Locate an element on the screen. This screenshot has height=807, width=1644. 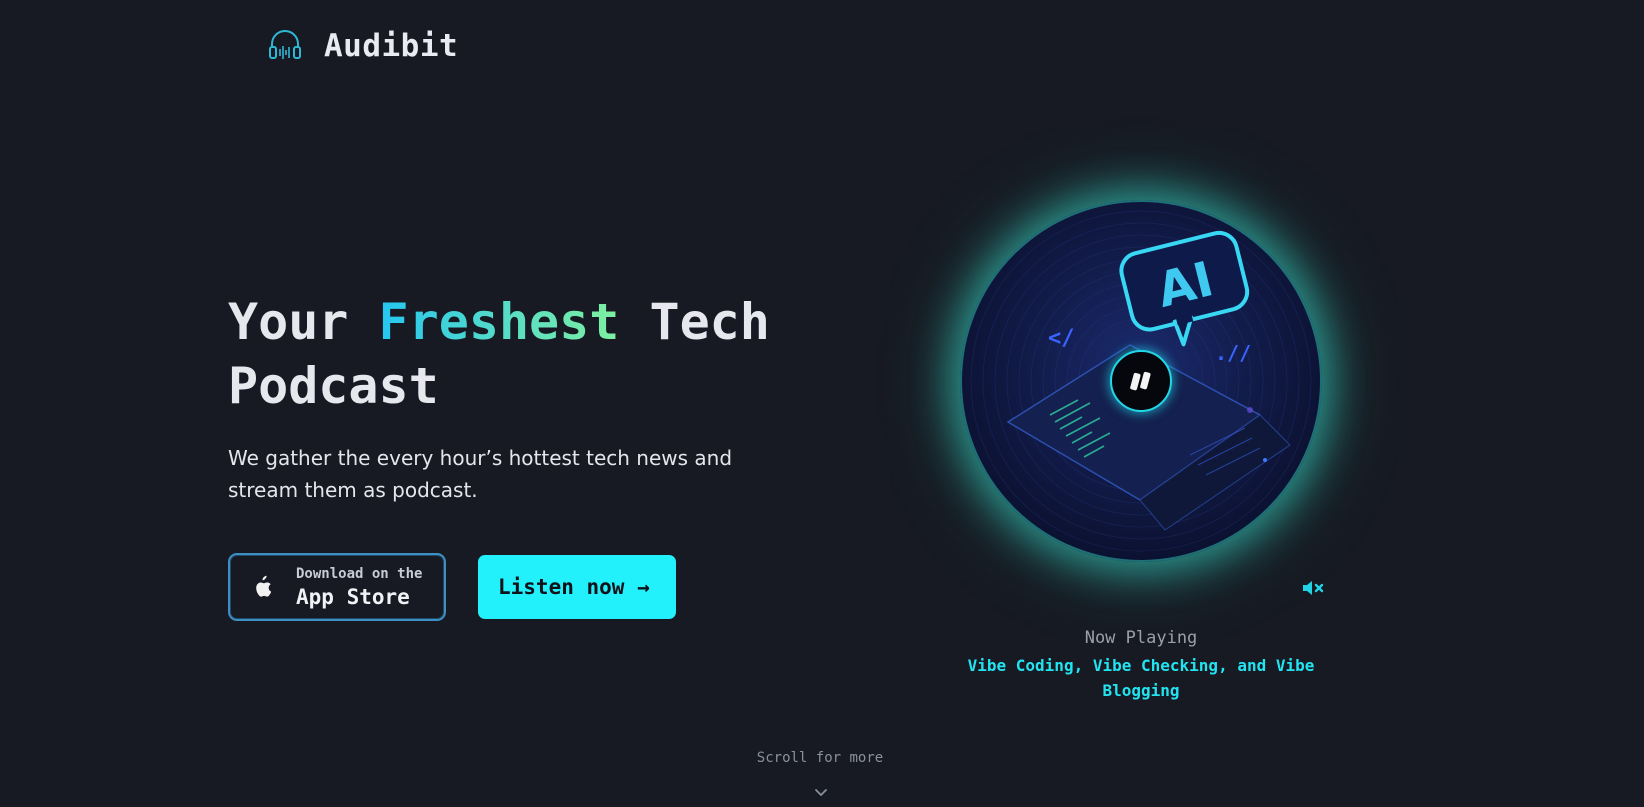
chevron-down-icon is located at coordinates (821, 793).